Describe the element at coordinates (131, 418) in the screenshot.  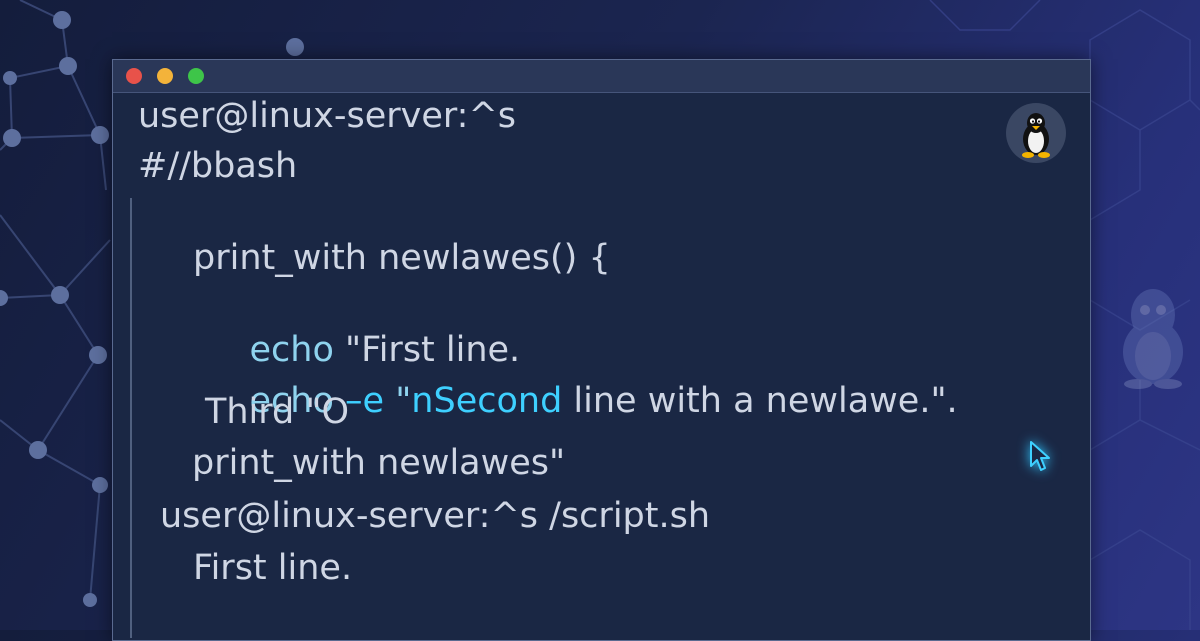
I see `code-block-guide` at that location.